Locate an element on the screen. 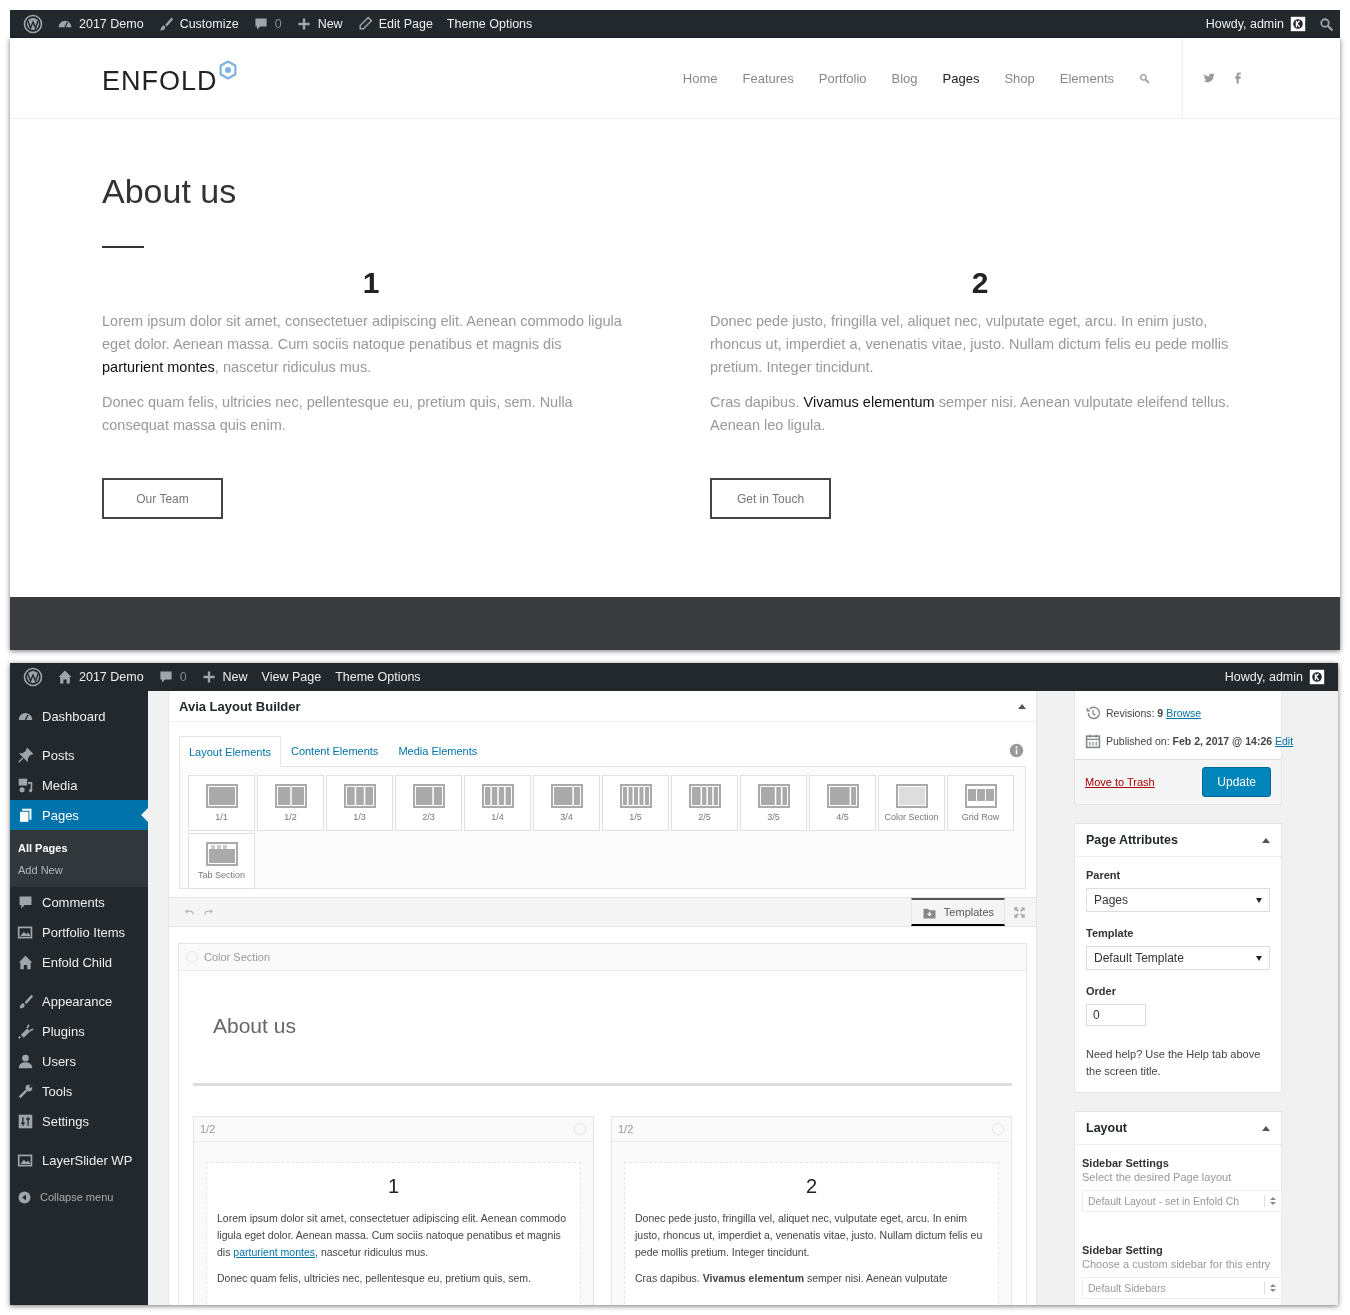  move-to-trash-link: Move to Trash is located at coordinates (1120, 782).